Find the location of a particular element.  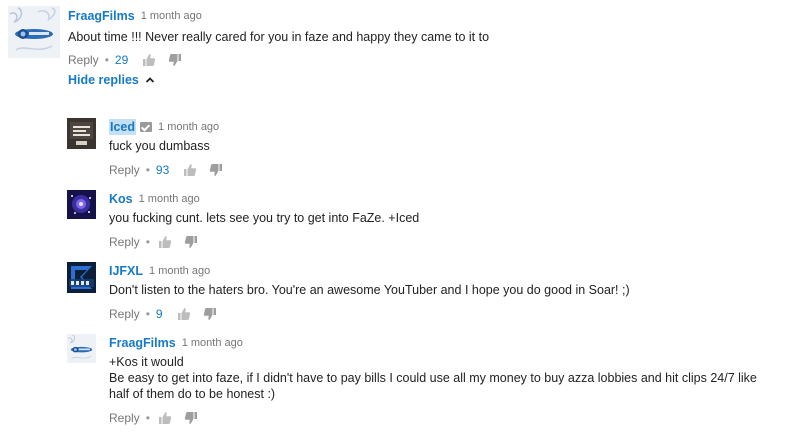

like-count: 29 is located at coordinates (121, 60).